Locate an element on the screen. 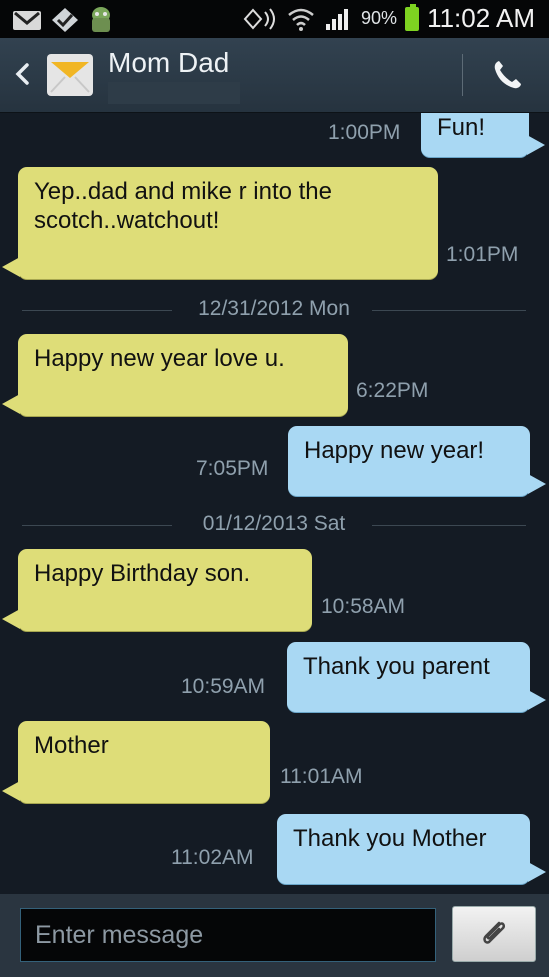  header-divider is located at coordinates (462, 75).